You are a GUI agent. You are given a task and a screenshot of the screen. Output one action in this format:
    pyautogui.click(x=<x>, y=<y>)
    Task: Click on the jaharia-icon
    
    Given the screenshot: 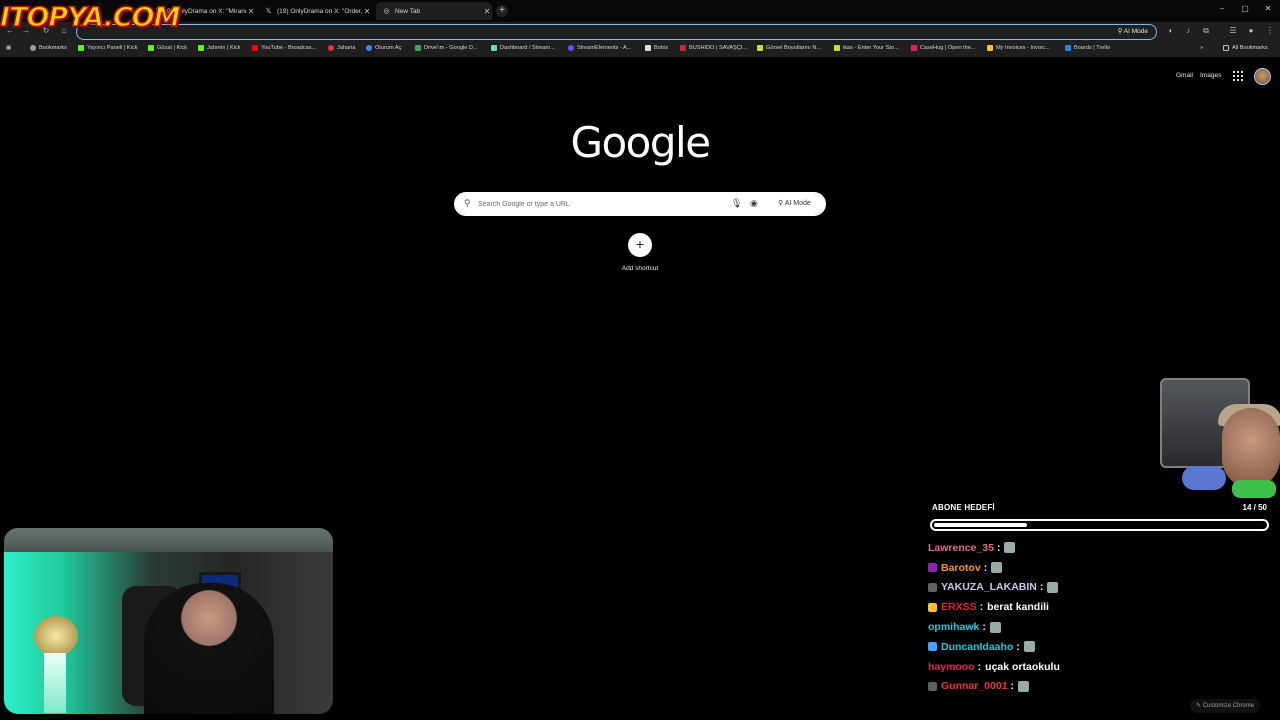 What is the action you would take?
    pyautogui.click(x=331, y=48)
    